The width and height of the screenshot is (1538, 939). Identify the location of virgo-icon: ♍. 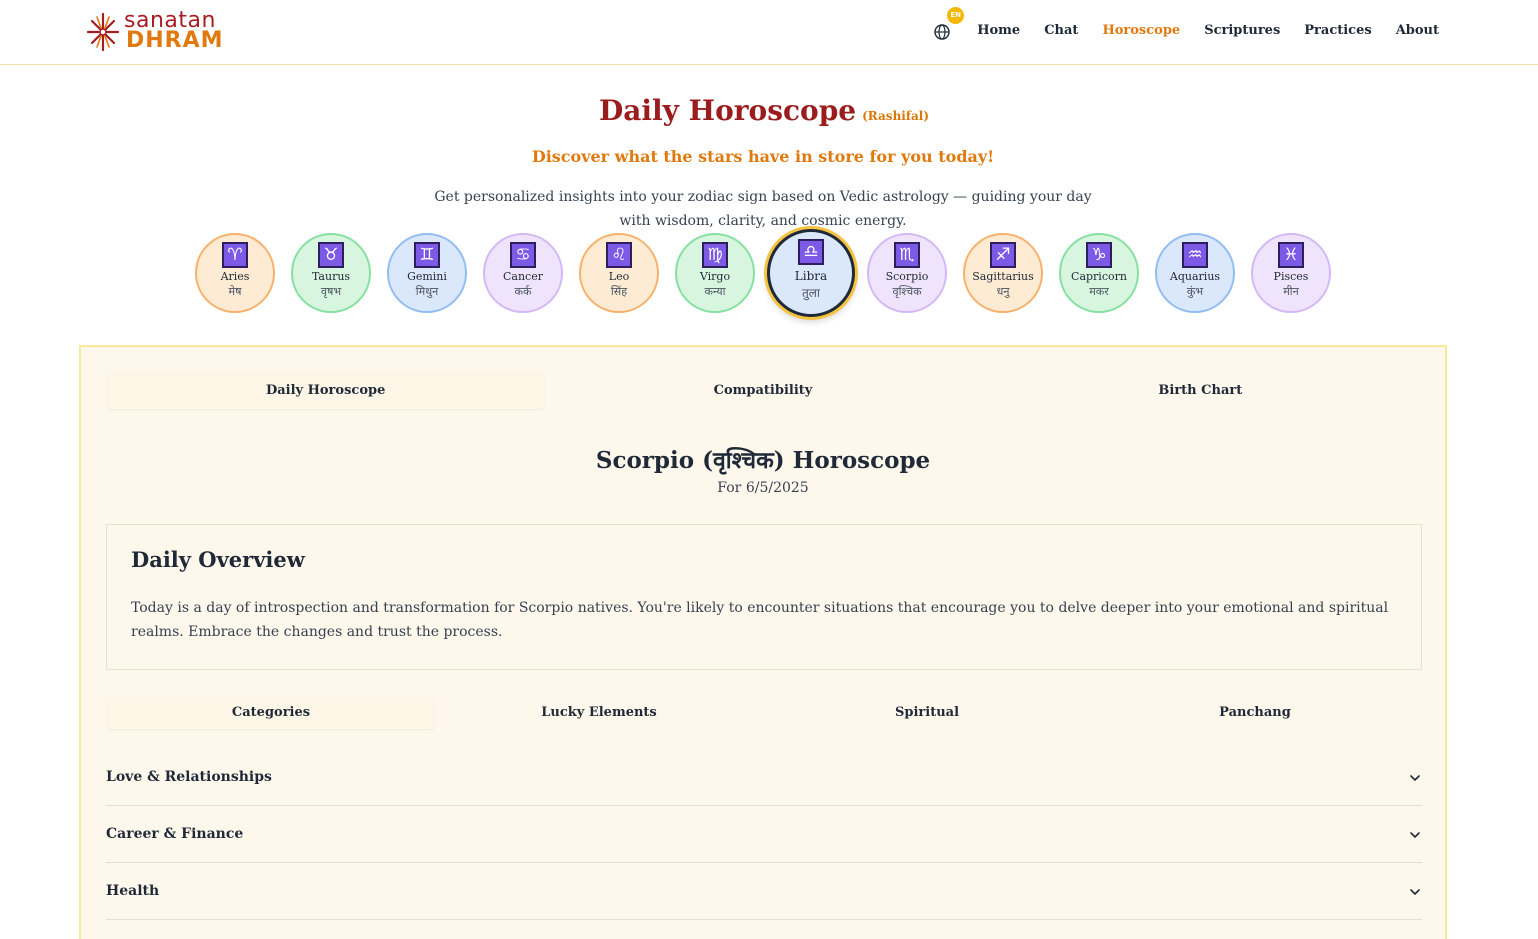
(715, 255).